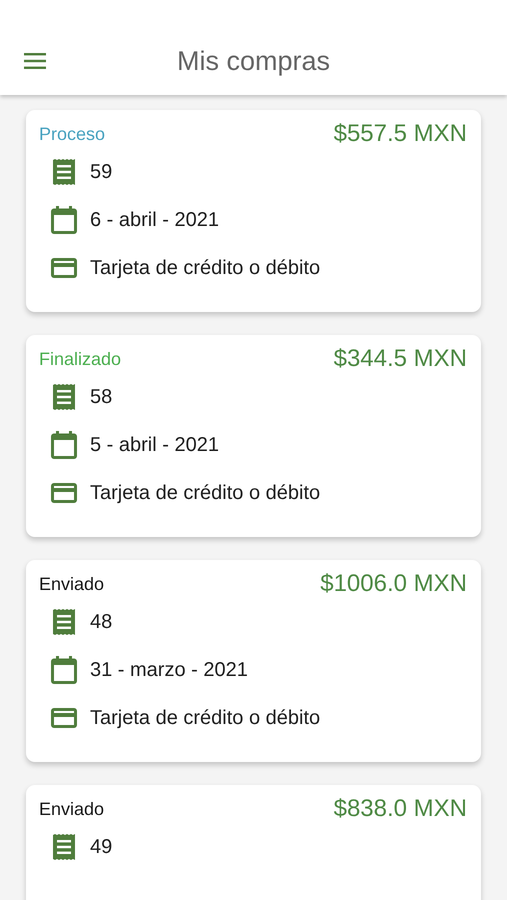  Describe the element at coordinates (400, 359) in the screenshot. I see `order-total: $344.5 MXN` at that location.